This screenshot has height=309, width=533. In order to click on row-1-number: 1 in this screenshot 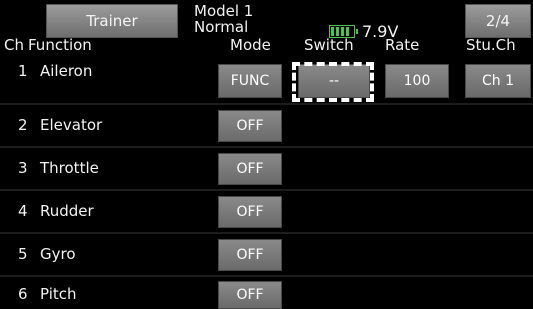, I will do `click(23, 71)`.